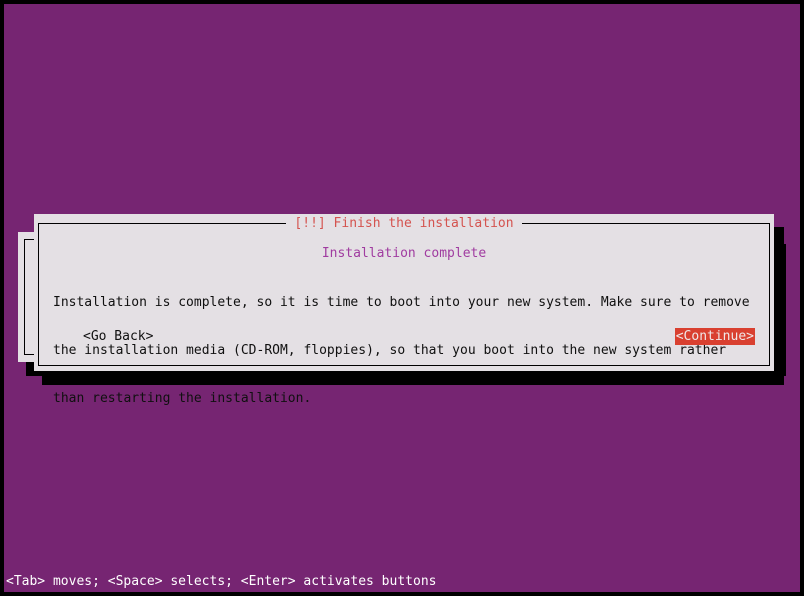 The image size is (804, 596). What do you see at coordinates (118, 336) in the screenshot?
I see `go-back-button: <Go Back>` at bounding box center [118, 336].